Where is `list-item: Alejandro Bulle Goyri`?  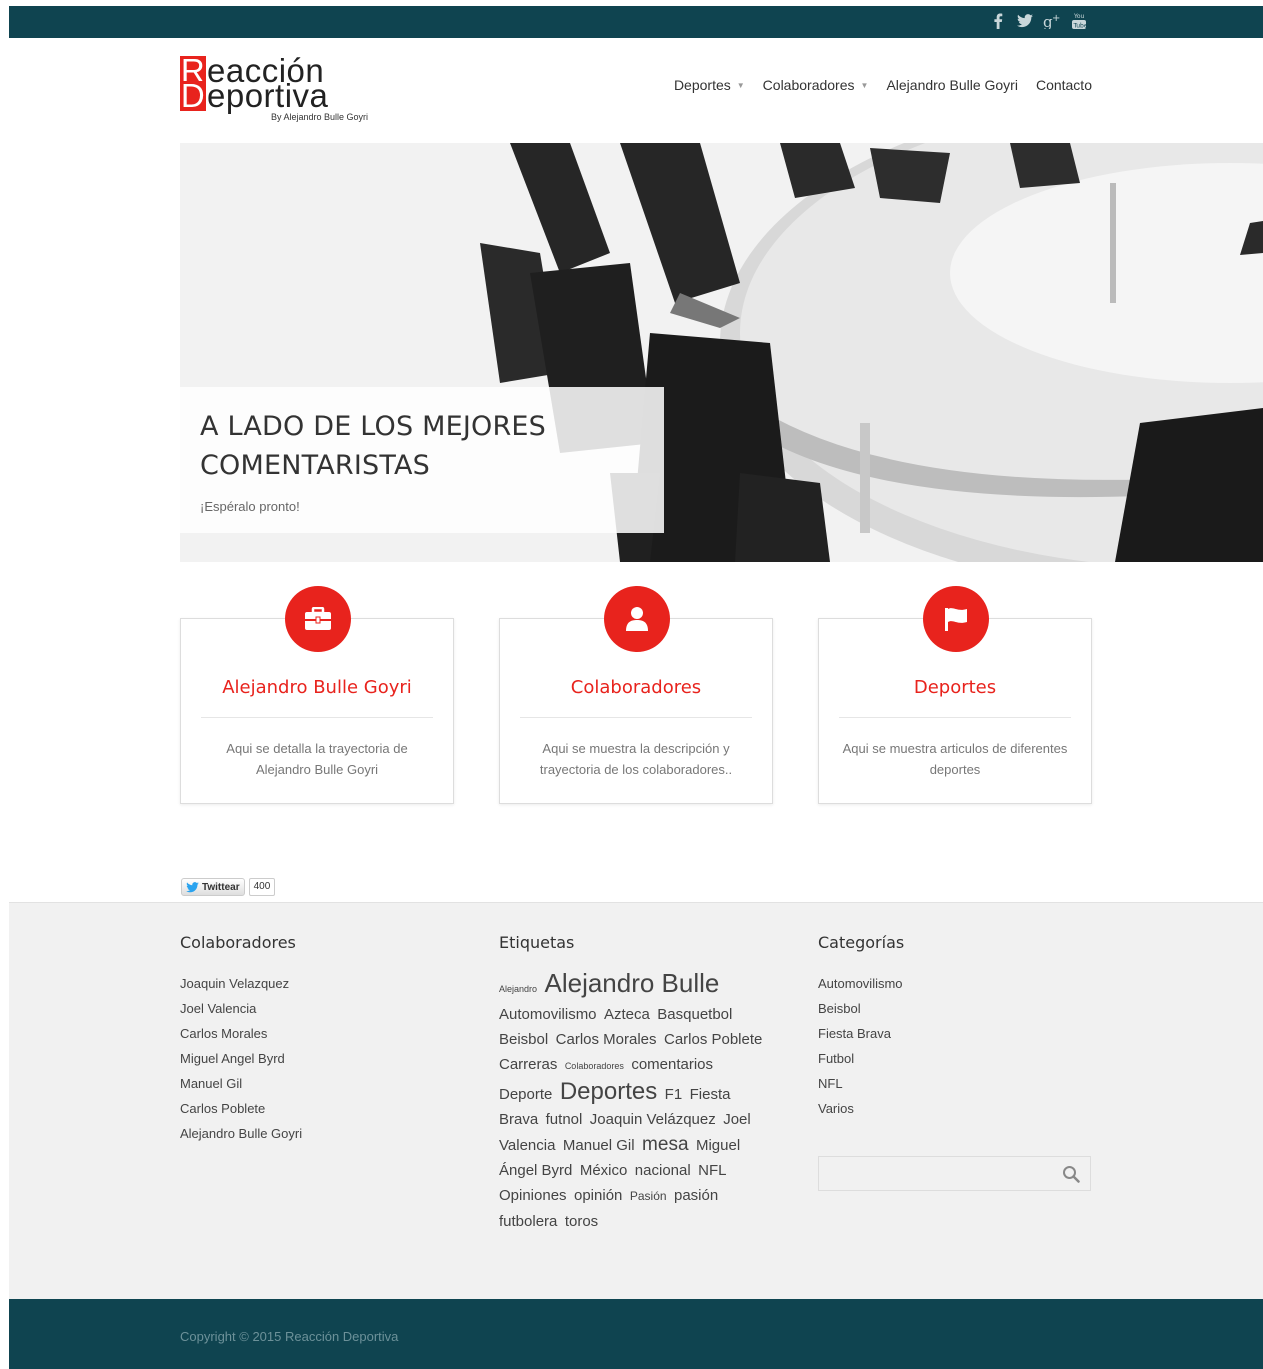
list-item: Alejandro Bulle Goyri is located at coordinates (315, 1133).